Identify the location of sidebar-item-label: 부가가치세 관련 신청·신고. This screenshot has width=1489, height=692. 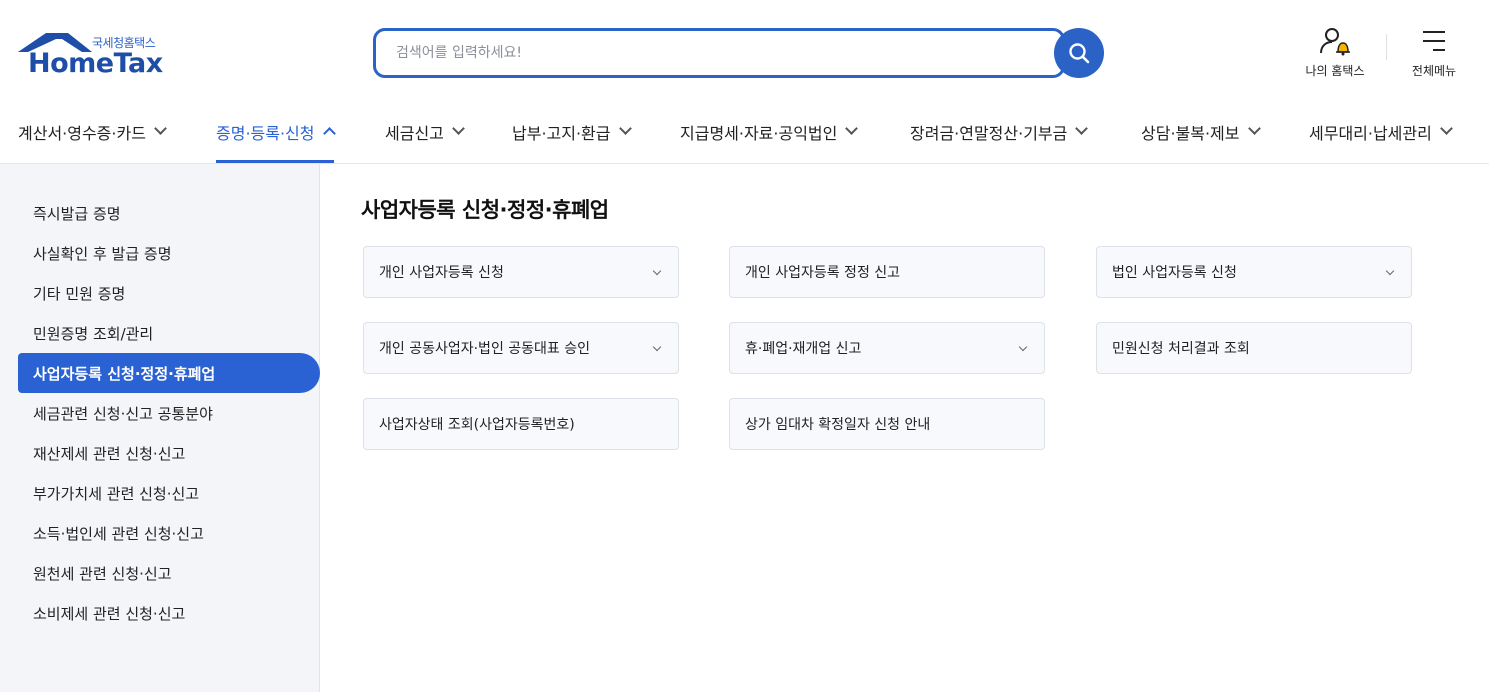
(116, 493).